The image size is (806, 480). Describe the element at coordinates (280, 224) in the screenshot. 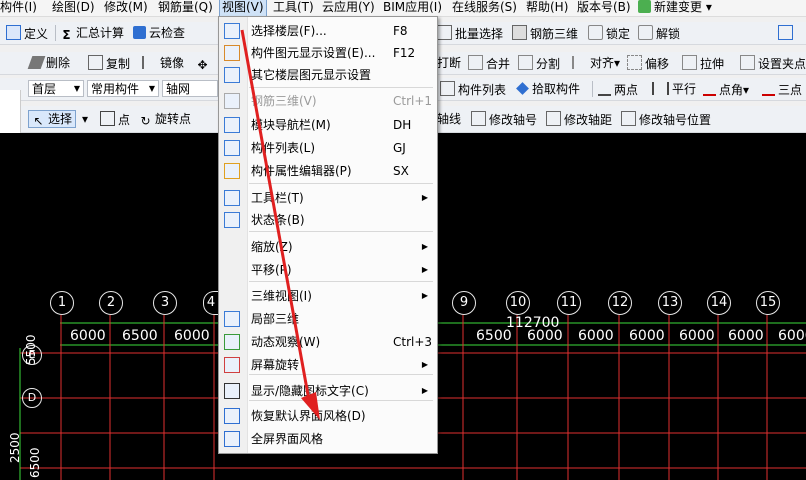

I see `annotation-arrow` at that location.